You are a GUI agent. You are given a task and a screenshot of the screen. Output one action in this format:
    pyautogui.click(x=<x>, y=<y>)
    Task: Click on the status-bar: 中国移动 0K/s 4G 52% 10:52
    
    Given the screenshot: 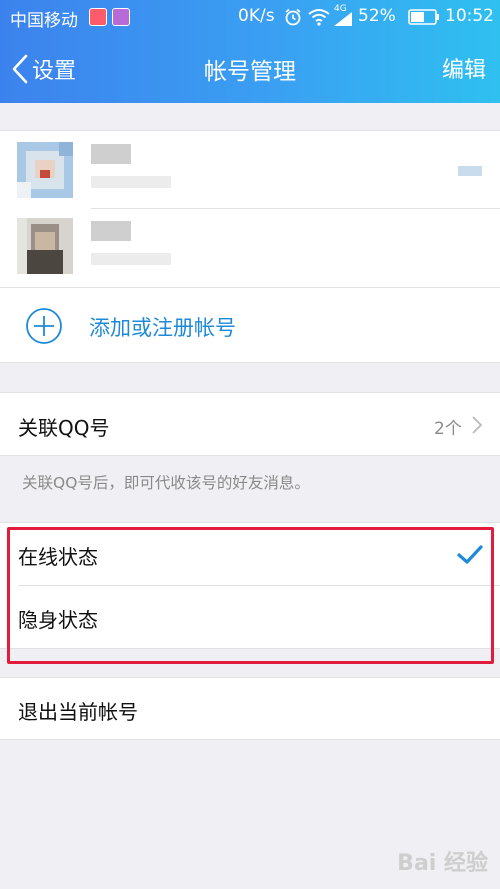 What is the action you would take?
    pyautogui.click(x=250, y=17)
    